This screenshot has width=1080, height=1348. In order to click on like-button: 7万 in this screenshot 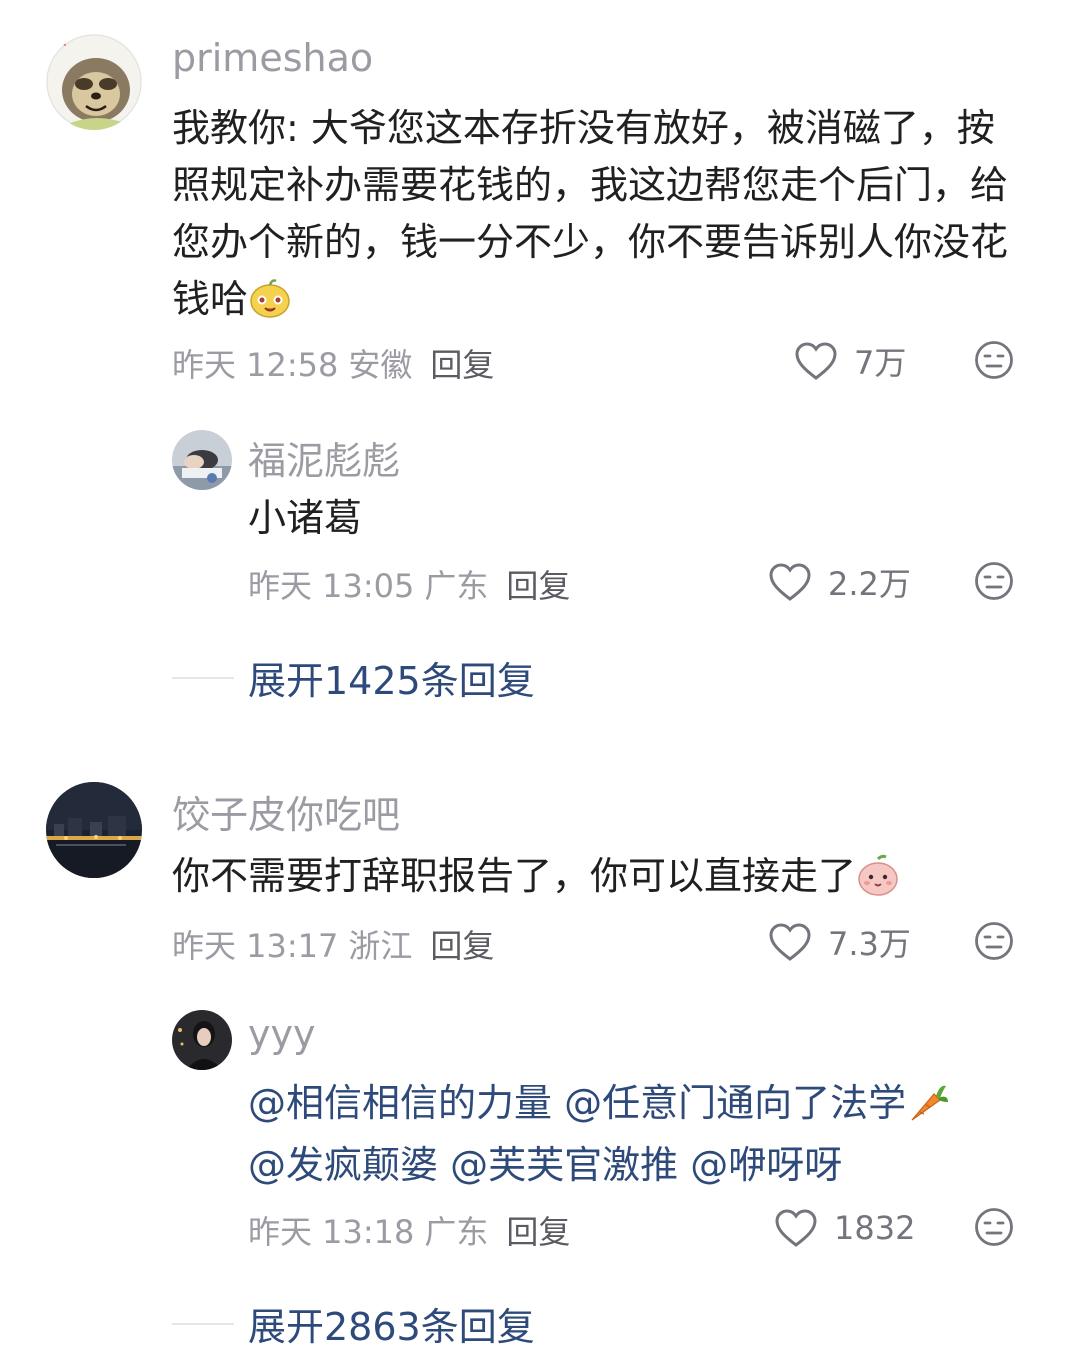, I will do `click(850, 361)`.